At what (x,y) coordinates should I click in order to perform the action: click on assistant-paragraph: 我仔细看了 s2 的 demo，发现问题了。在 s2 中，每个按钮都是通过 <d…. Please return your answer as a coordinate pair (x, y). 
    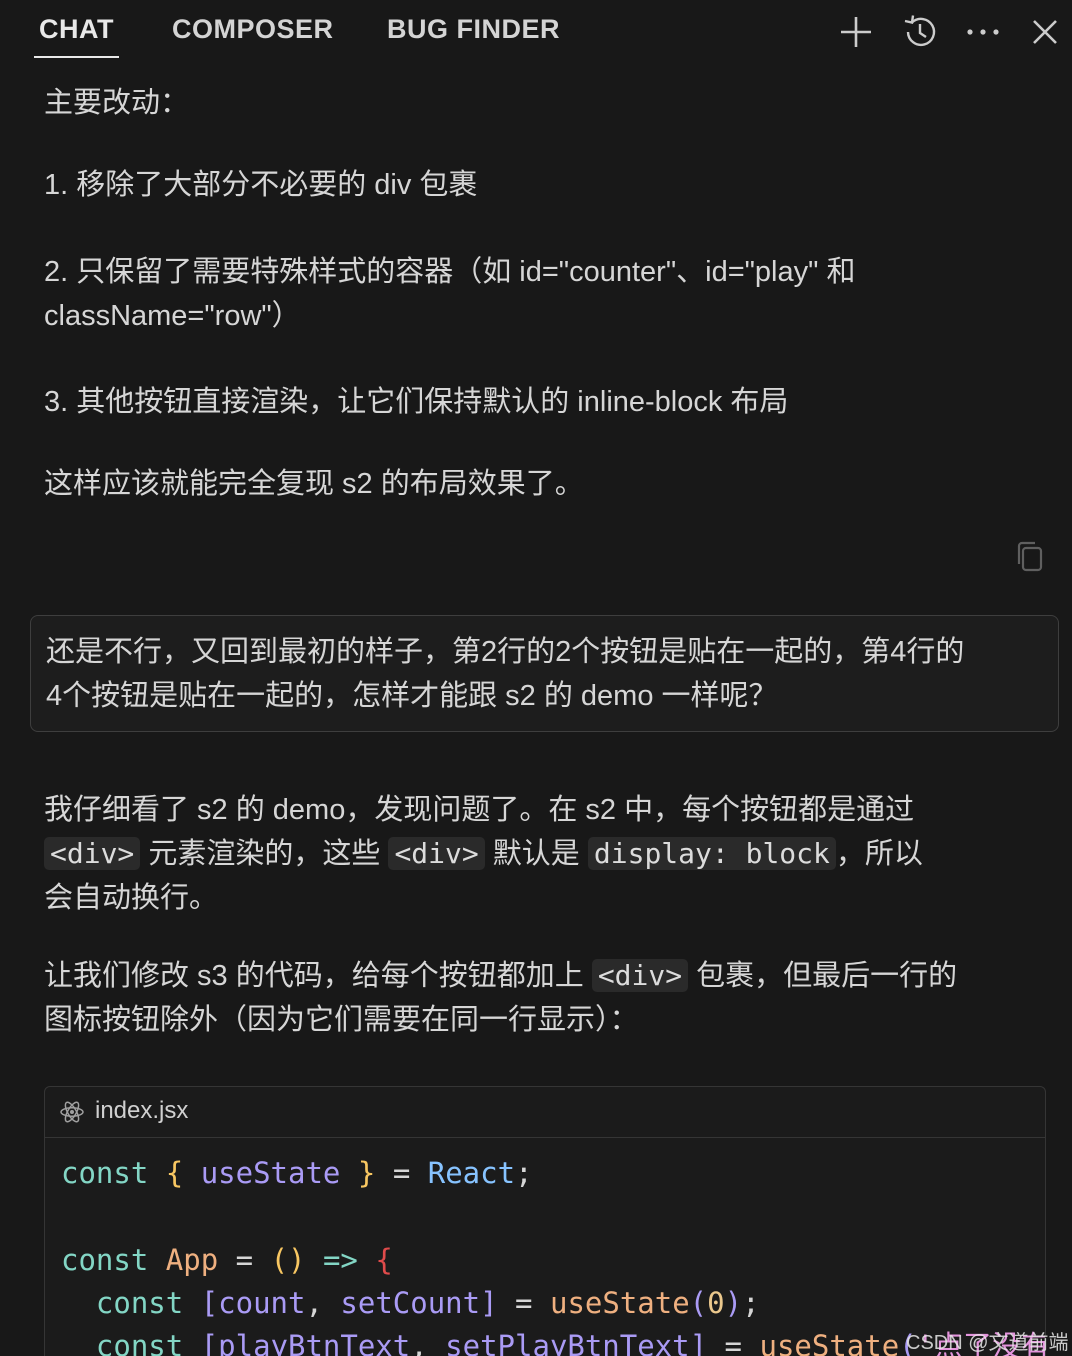
    Looking at the image, I should click on (544, 854).